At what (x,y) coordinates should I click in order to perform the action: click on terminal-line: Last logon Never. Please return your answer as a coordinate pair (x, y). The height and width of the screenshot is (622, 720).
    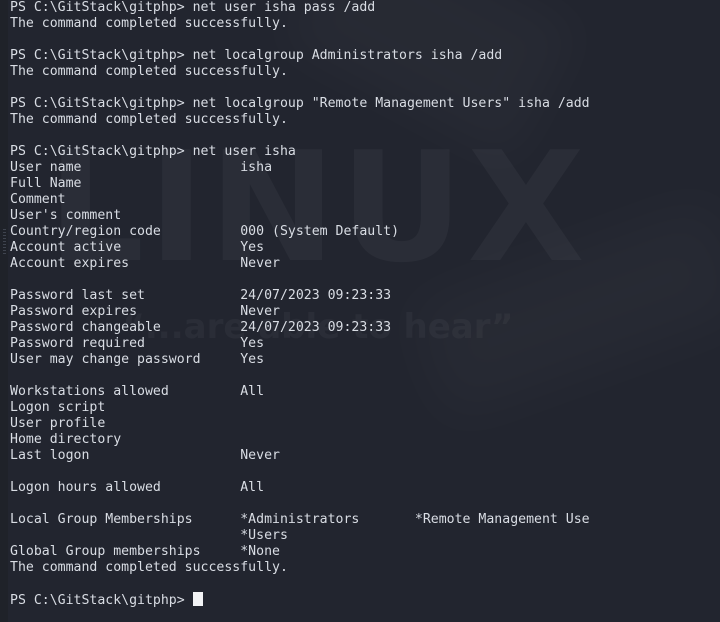
    Looking at the image, I should click on (145, 455).